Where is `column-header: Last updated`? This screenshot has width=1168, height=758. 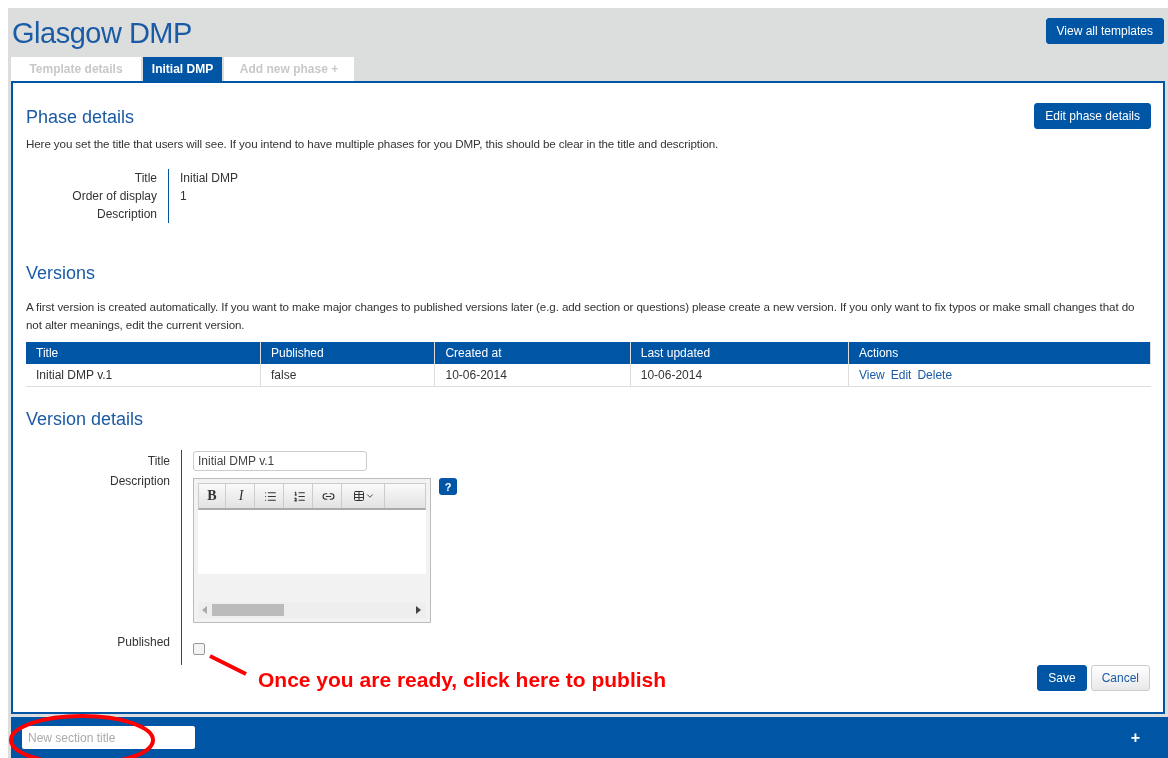
column-header: Last updated is located at coordinates (739, 353).